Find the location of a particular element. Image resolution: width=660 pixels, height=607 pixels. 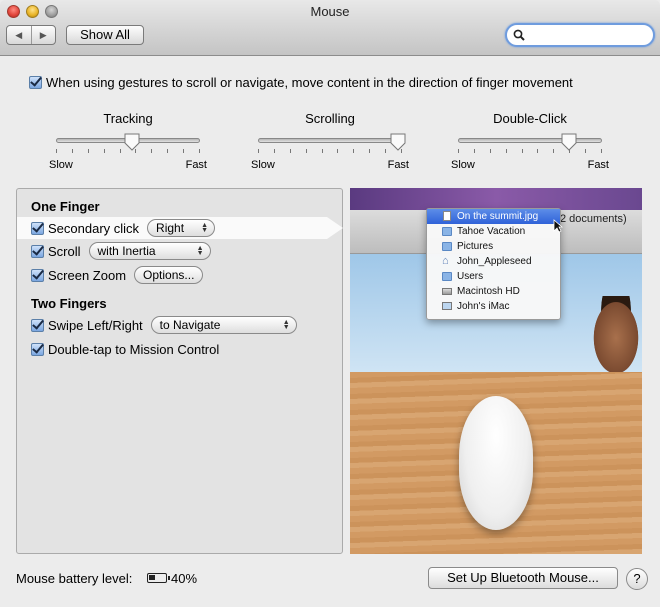

scrolling-fast-label: Fast is located at coordinates (398, 165).